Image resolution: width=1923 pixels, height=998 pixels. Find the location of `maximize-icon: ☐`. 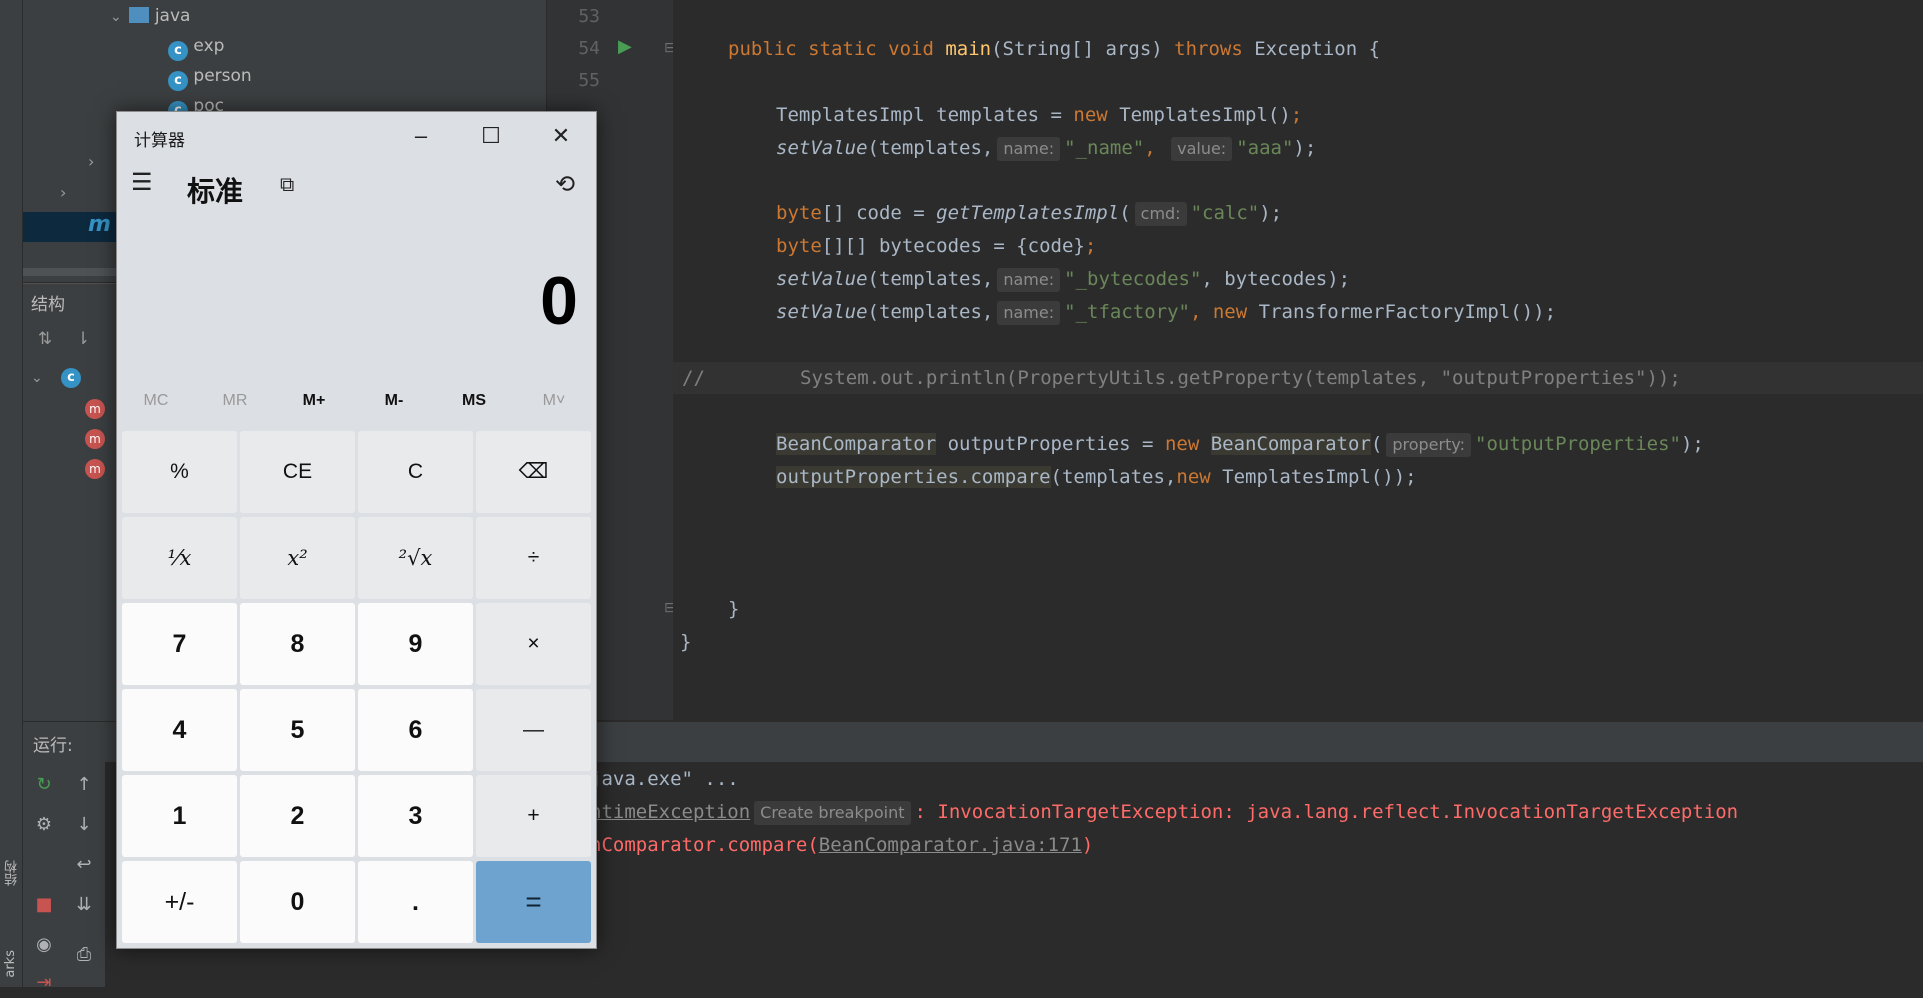

maximize-icon: ☐ is located at coordinates (491, 136).